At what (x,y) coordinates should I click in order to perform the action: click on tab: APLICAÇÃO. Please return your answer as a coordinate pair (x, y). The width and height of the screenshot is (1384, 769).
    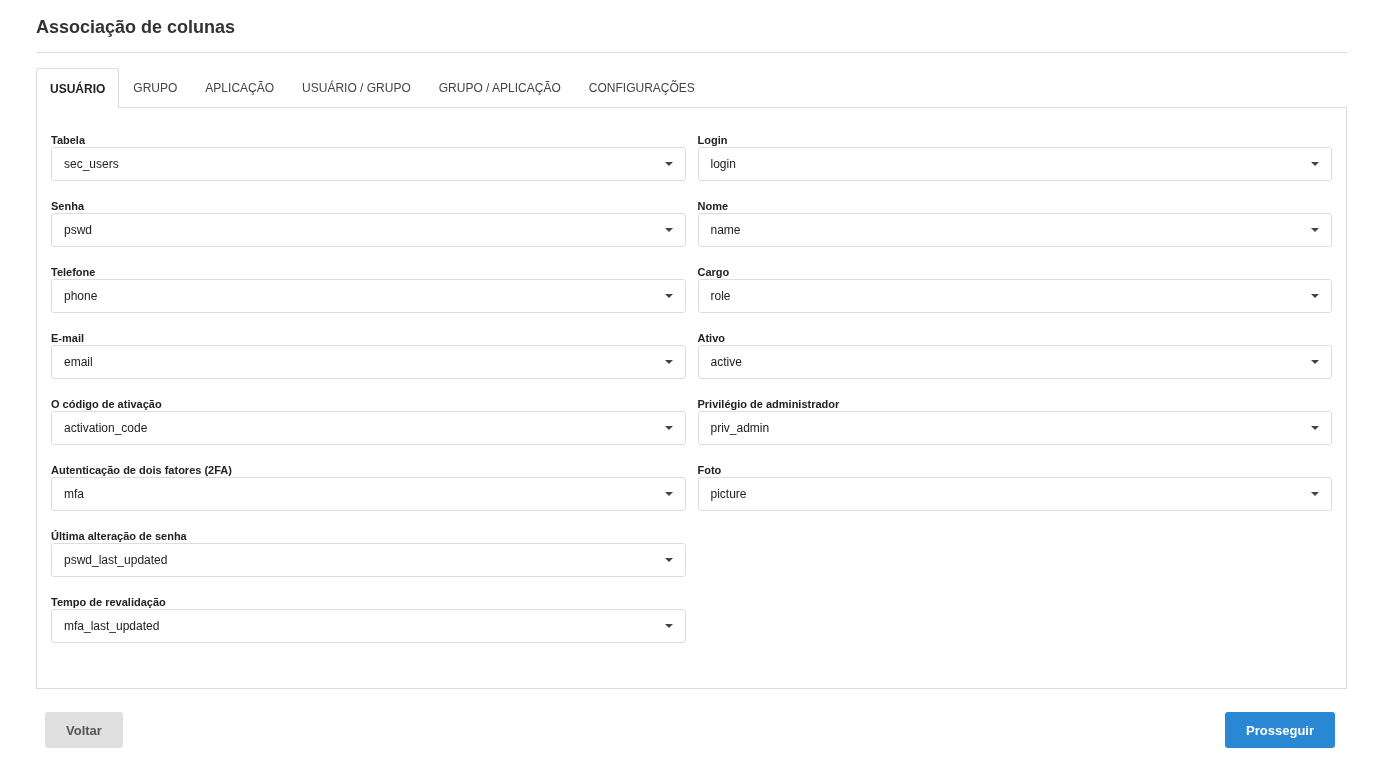
    Looking at the image, I should click on (240, 87).